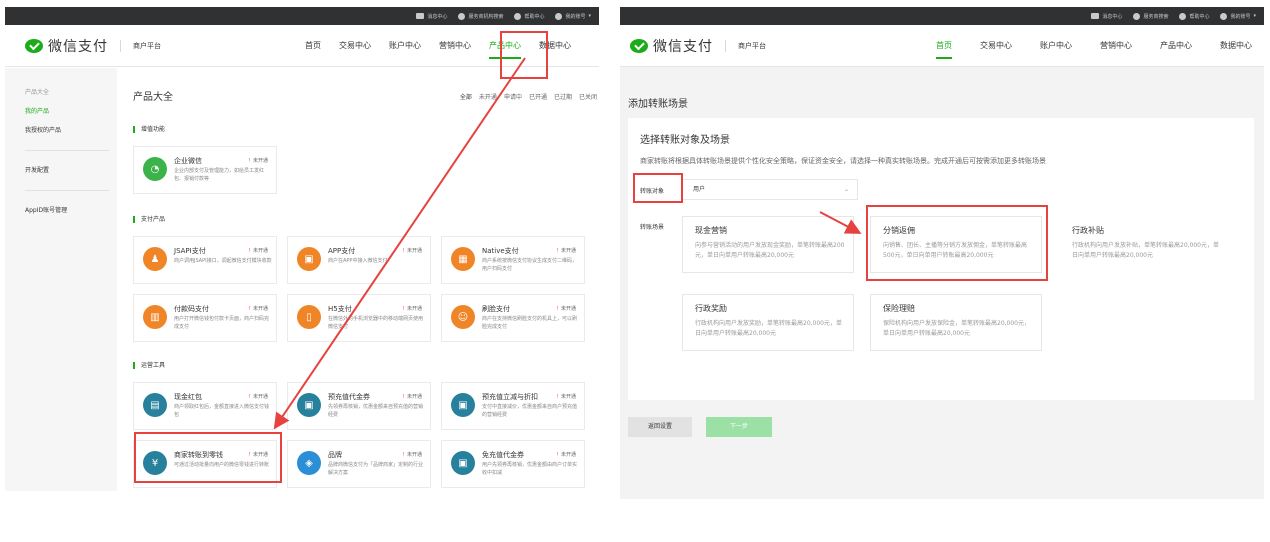  What do you see at coordinates (466, 96) in the screenshot?
I see `filter-all: 全部` at bounding box center [466, 96].